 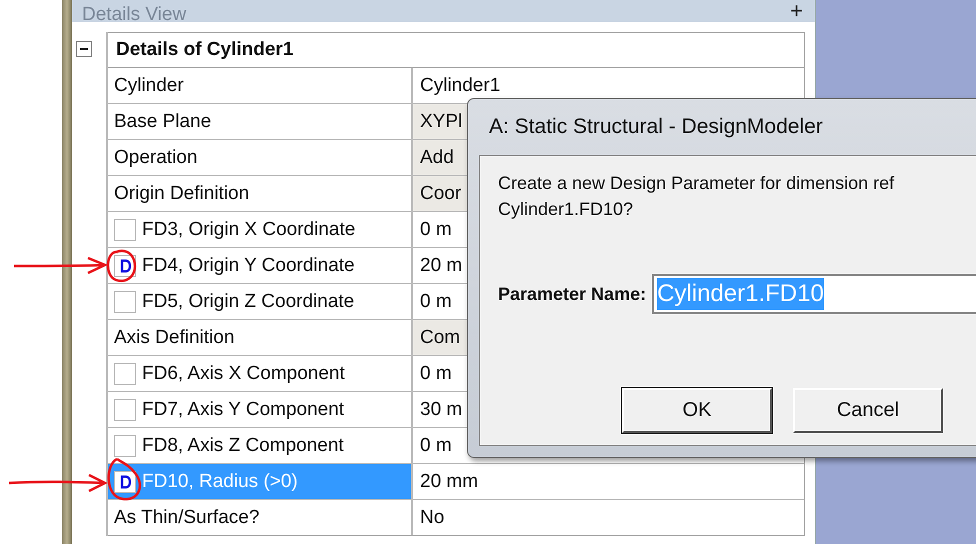 What do you see at coordinates (572, 294) in the screenshot?
I see `field-label: Parameter Name:` at bounding box center [572, 294].